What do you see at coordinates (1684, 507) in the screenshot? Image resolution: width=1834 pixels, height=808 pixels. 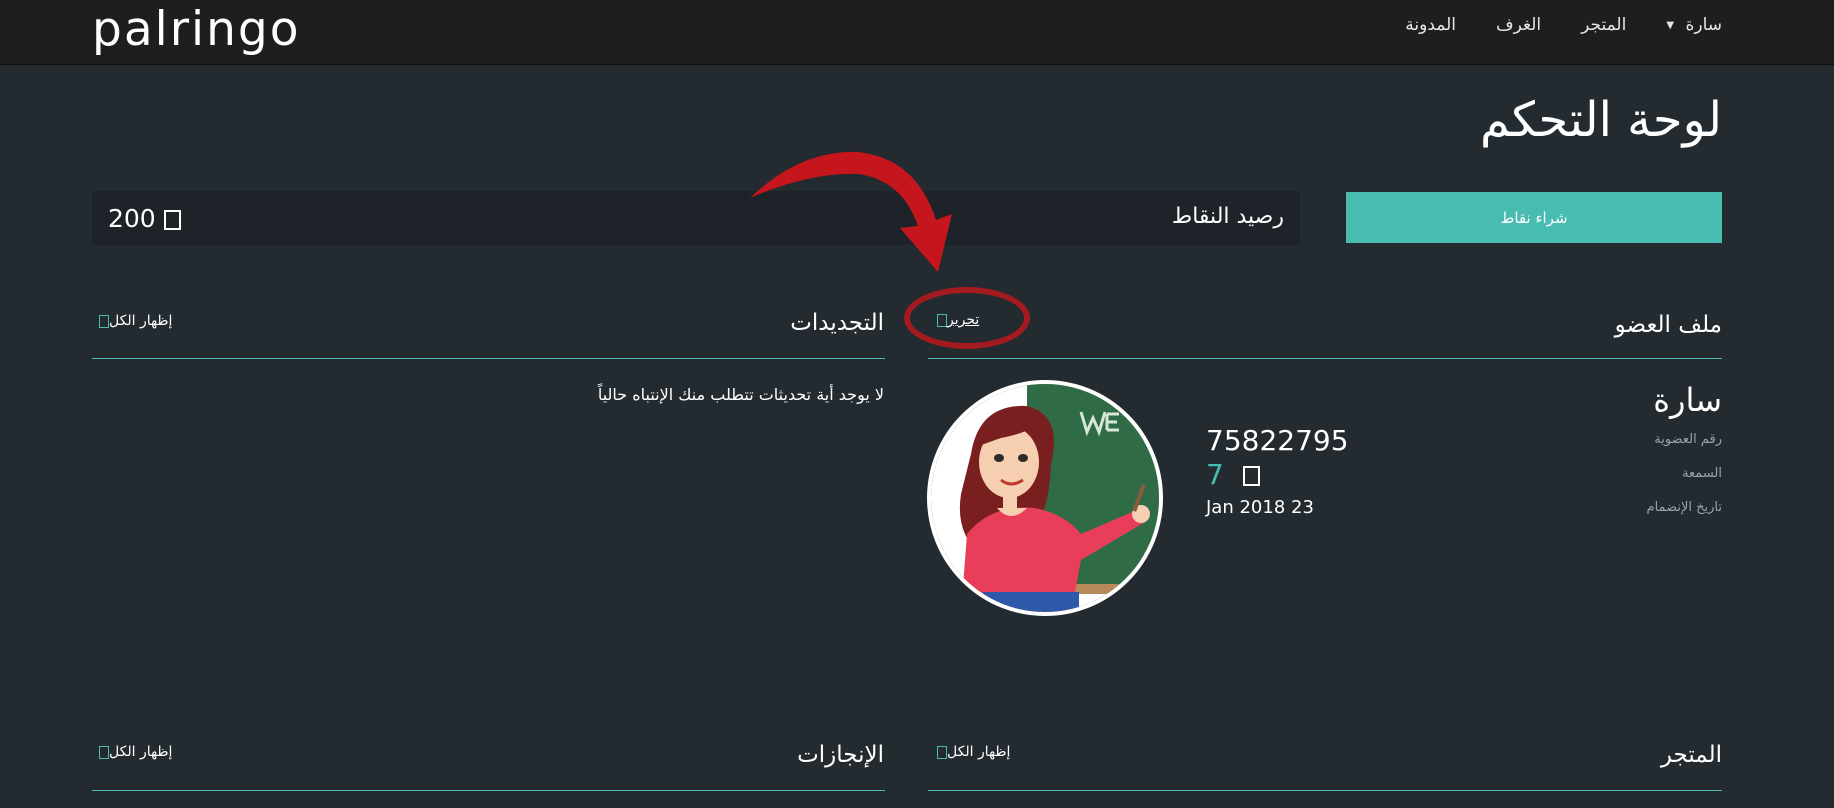 I see `join-date-label: تاريخ الإنضمام` at bounding box center [1684, 507].